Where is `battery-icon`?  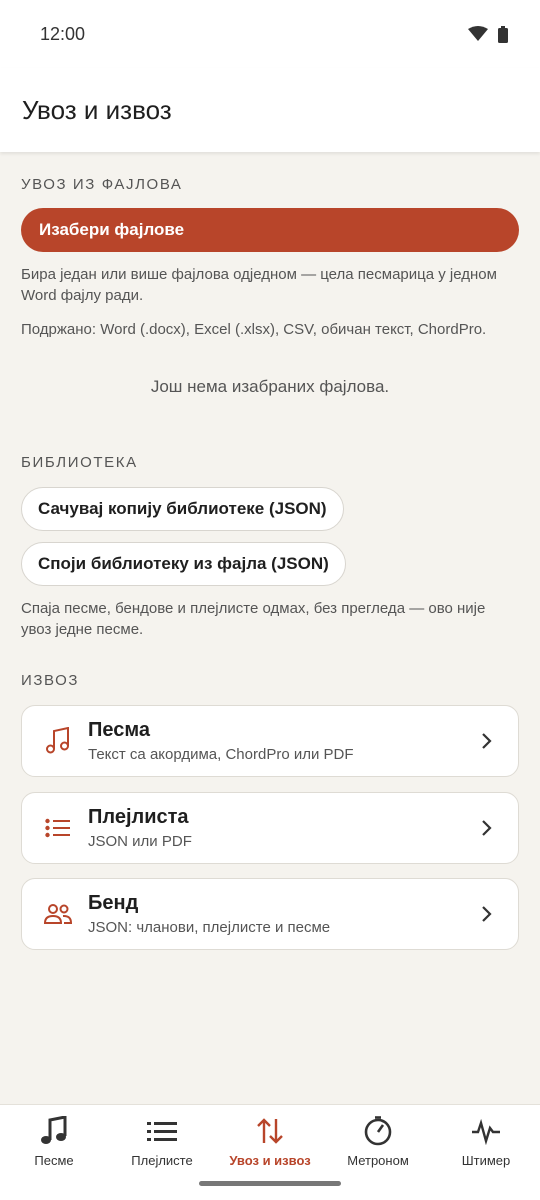 battery-icon is located at coordinates (503, 34).